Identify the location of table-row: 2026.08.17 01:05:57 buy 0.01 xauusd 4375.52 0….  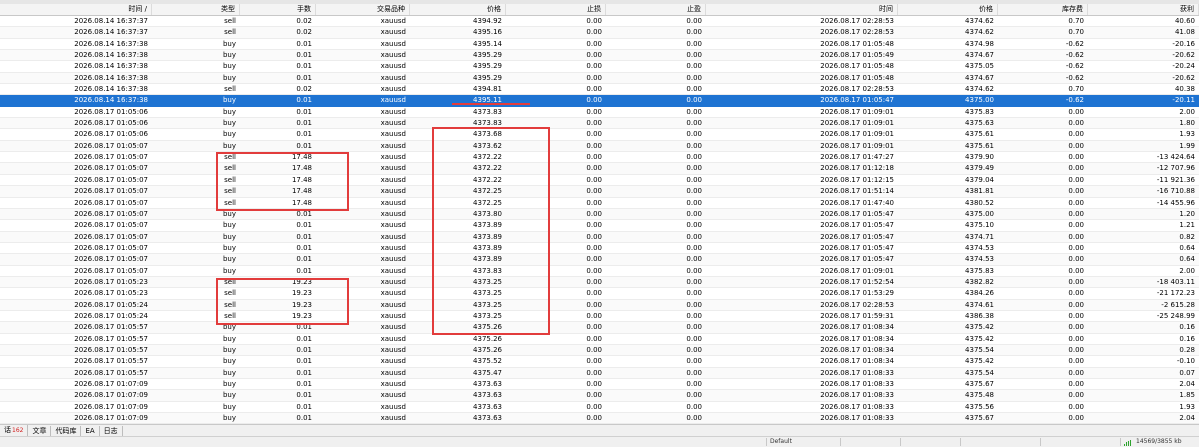
(599, 362).